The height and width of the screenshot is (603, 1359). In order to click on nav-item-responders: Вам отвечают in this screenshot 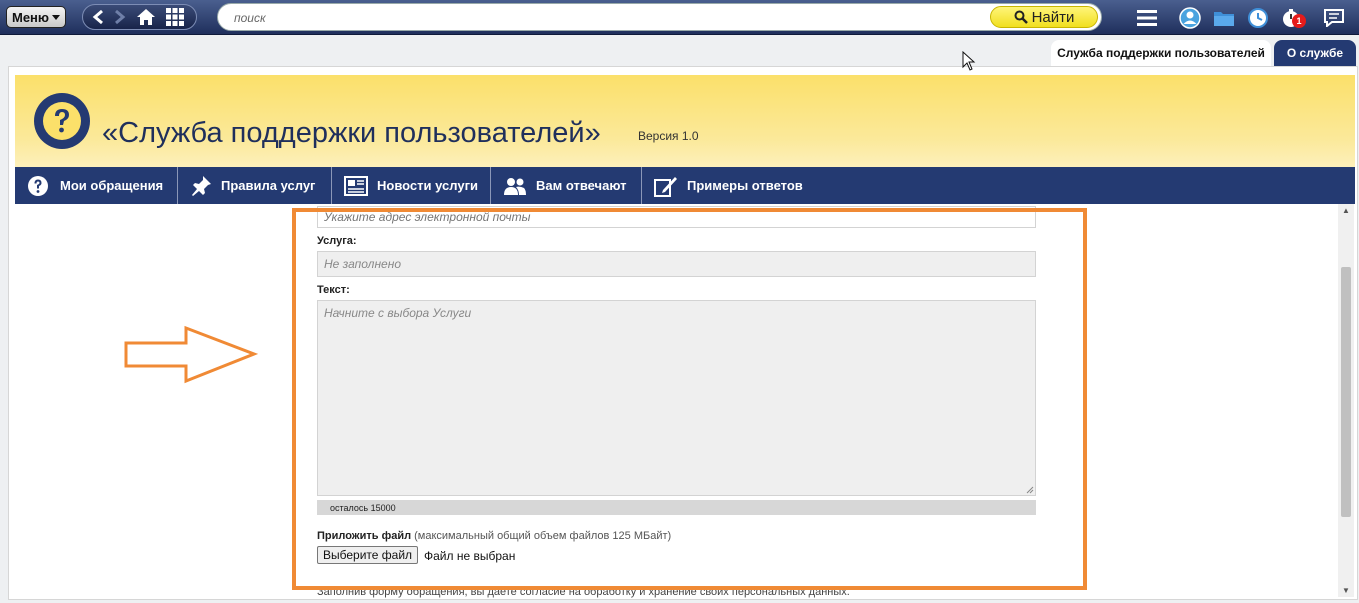, I will do `click(566, 185)`.